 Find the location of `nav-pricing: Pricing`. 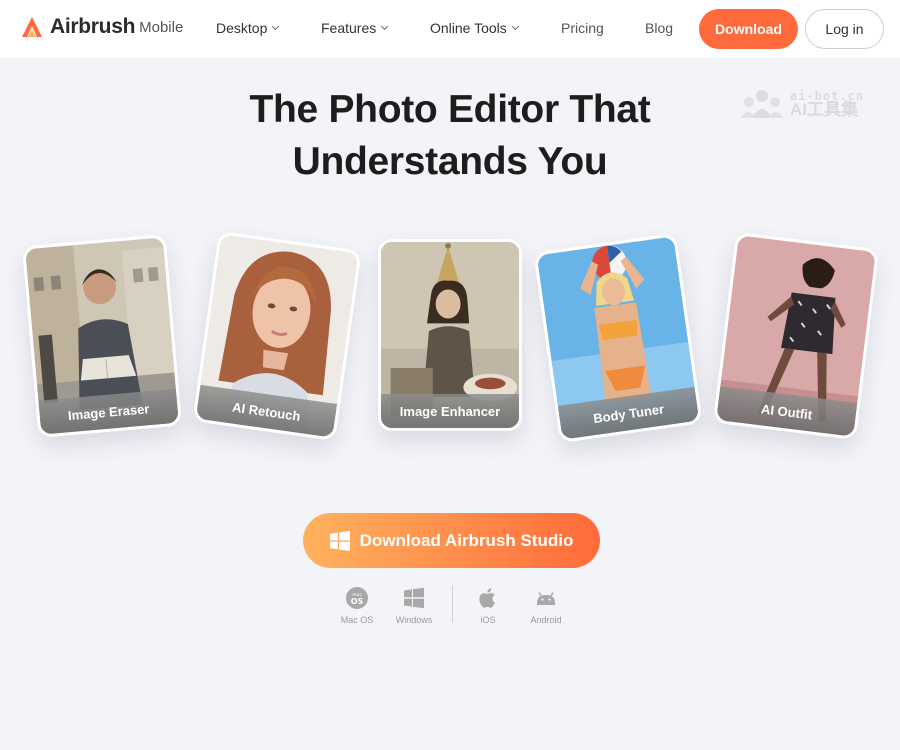

nav-pricing: Pricing is located at coordinates (582, 28).